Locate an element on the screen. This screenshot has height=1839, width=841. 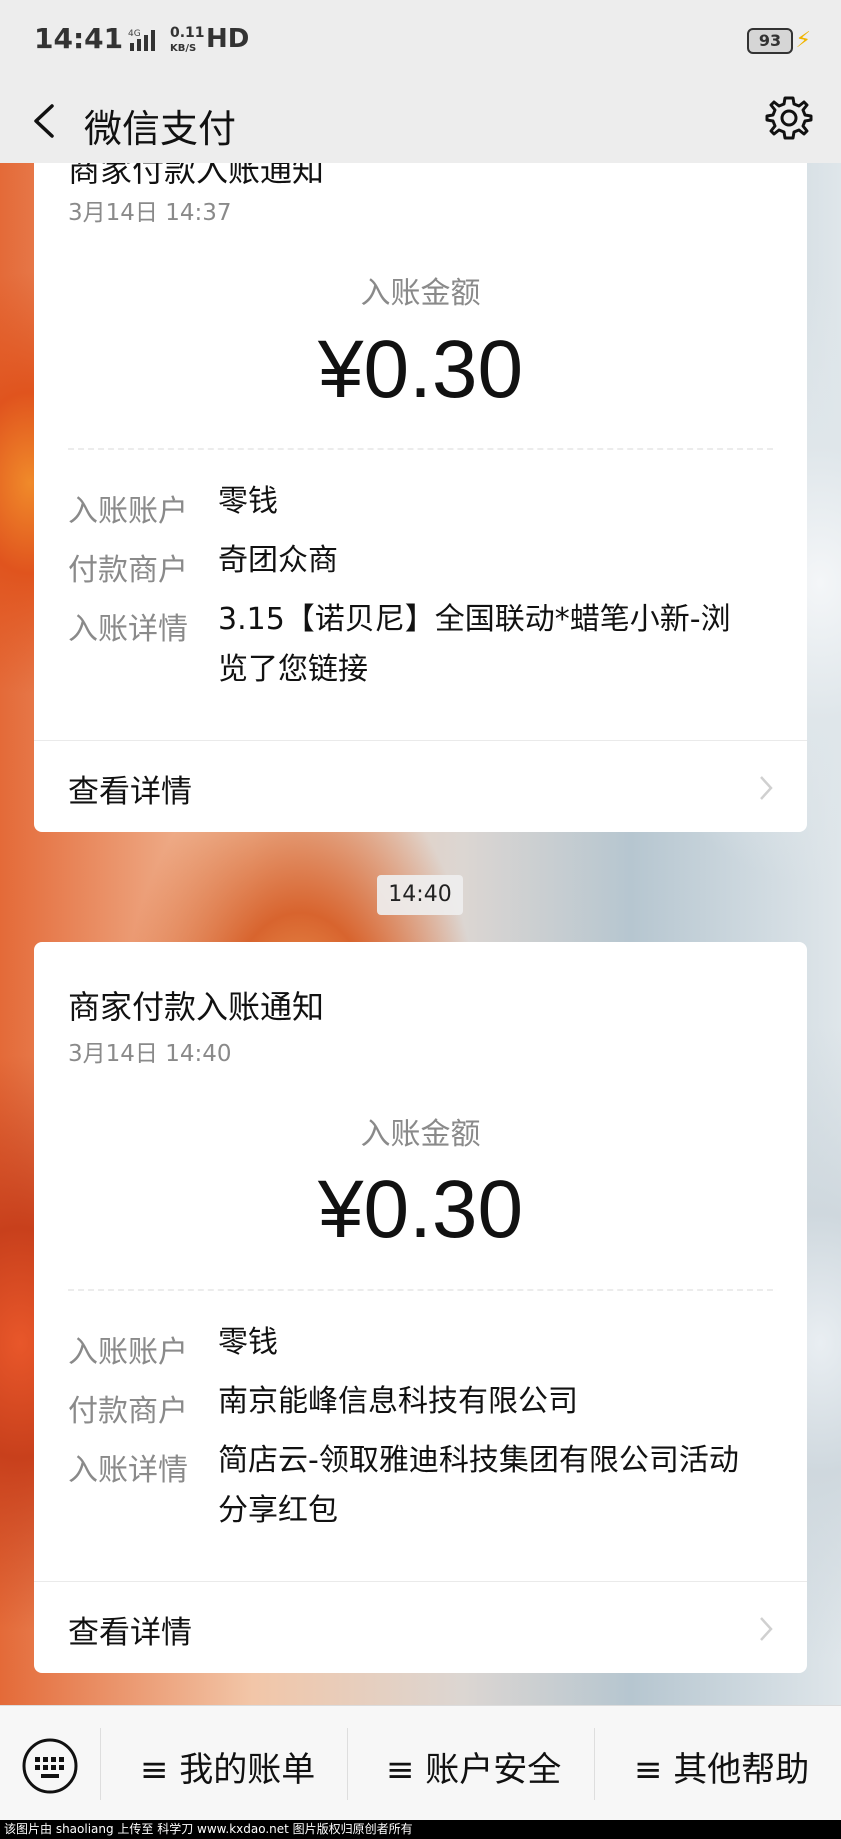
bottom-menu-bar: ≡ 我的账单 ≡ 账户安全 ≡ 其他帮助 is located at coordinates (420, 1763).